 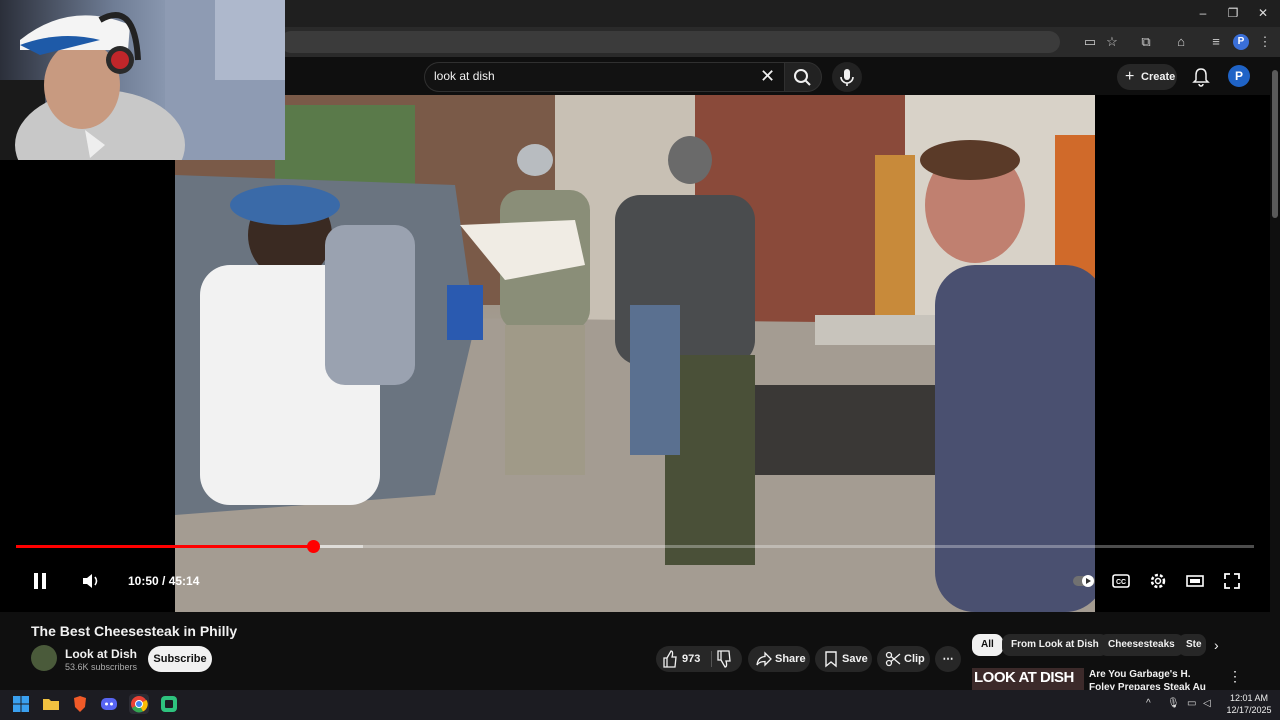 What do you see at coordinates (464, 76) in the screenshot?
I see `search-query-text: look at dish` at bounding box center [464, 76].